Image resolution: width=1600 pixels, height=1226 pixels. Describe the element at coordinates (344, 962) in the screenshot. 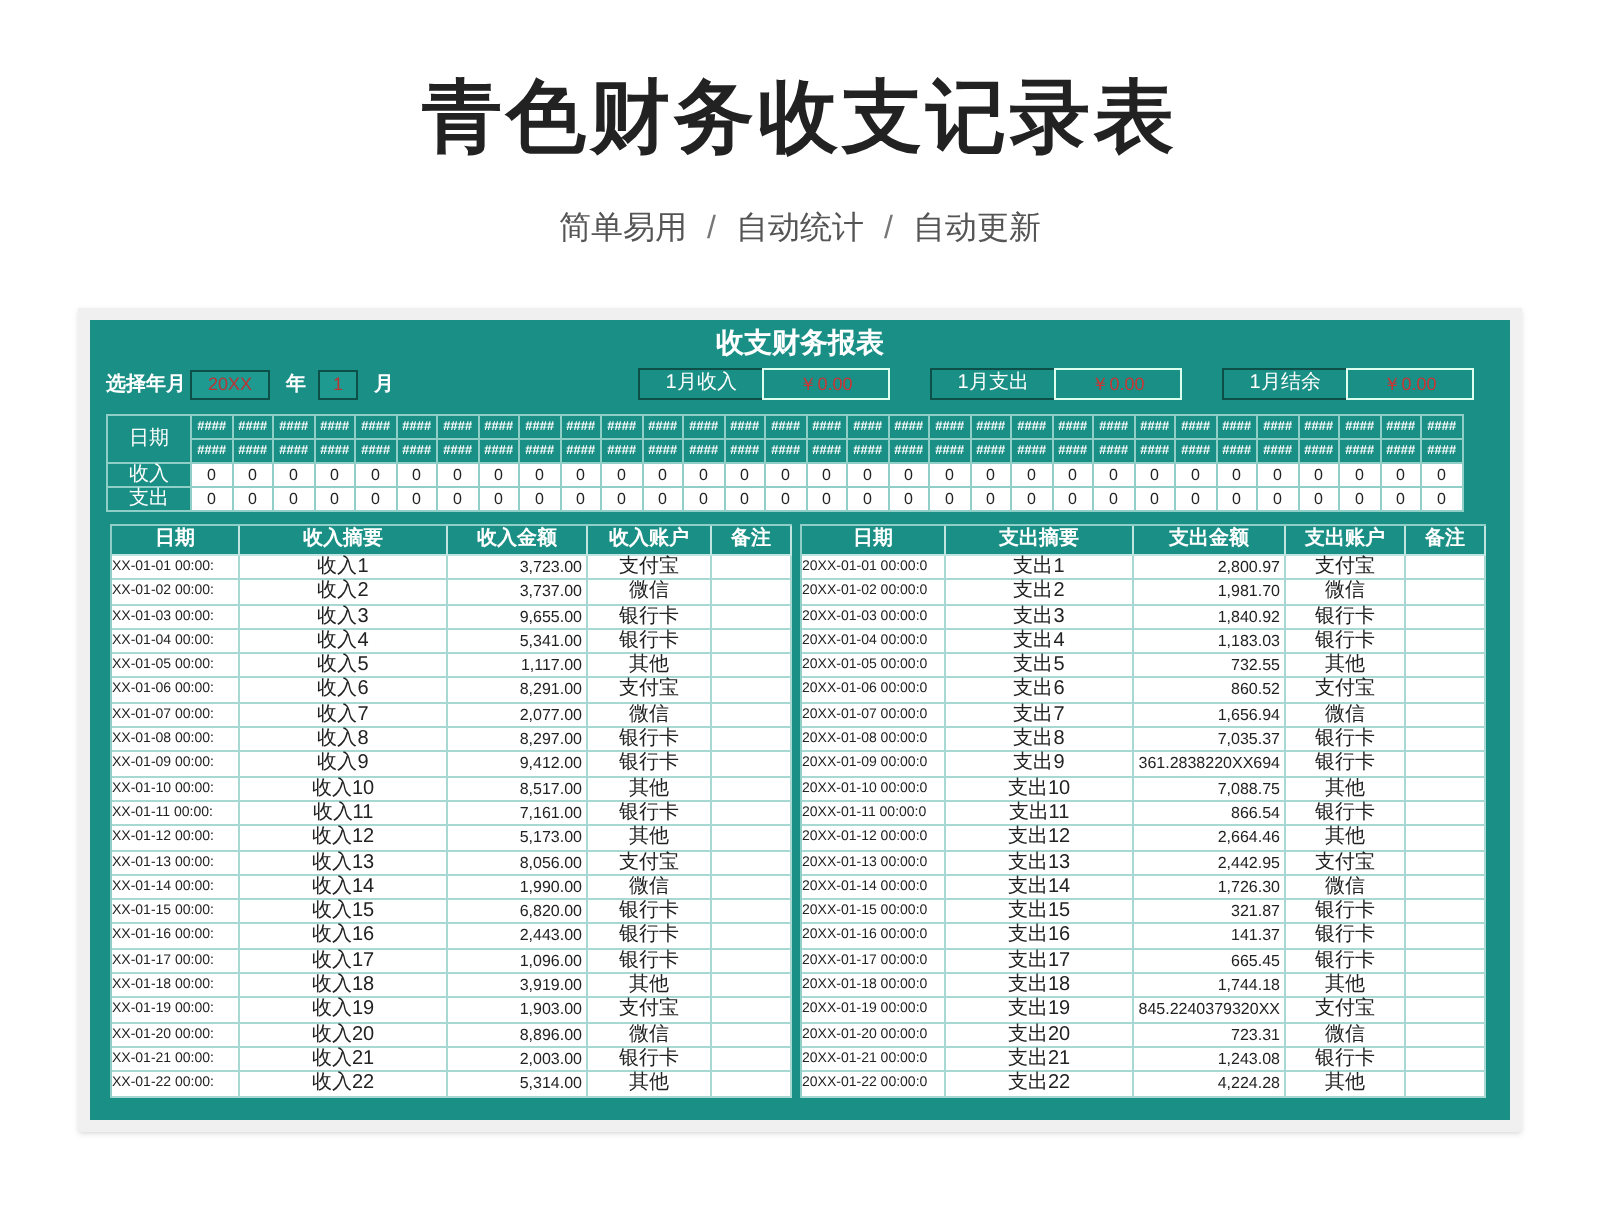

I see `table-cell: 收入17` at that location.